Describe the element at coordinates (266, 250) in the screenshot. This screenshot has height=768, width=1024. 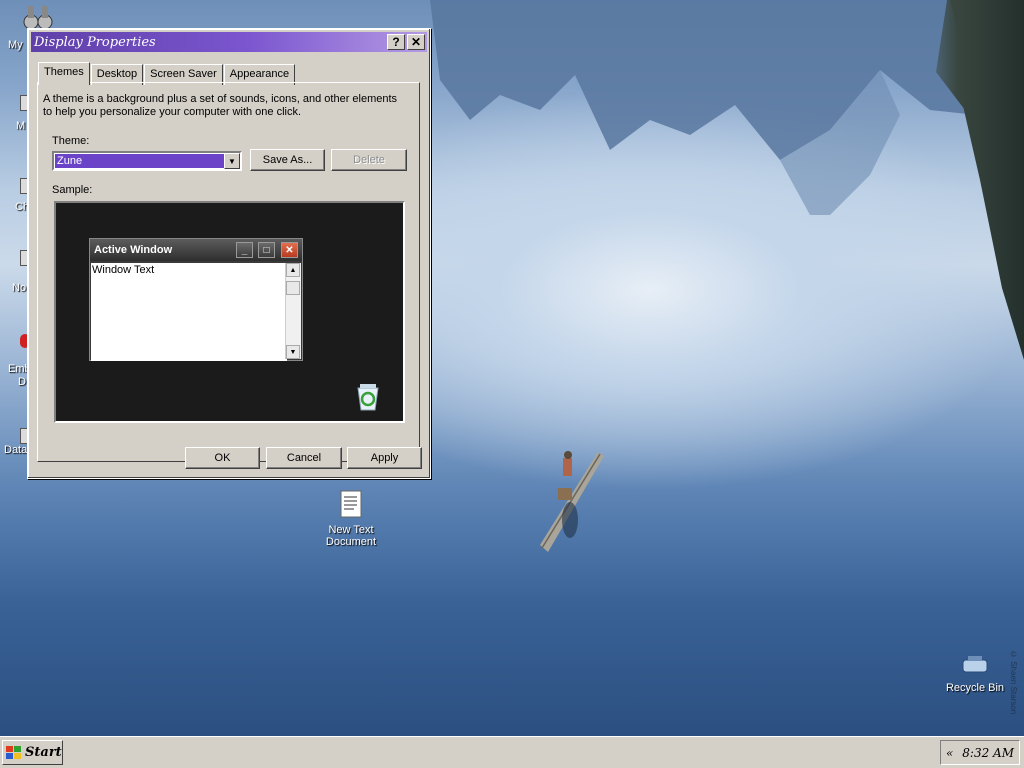
I see `maximize-icon: □` at that location.